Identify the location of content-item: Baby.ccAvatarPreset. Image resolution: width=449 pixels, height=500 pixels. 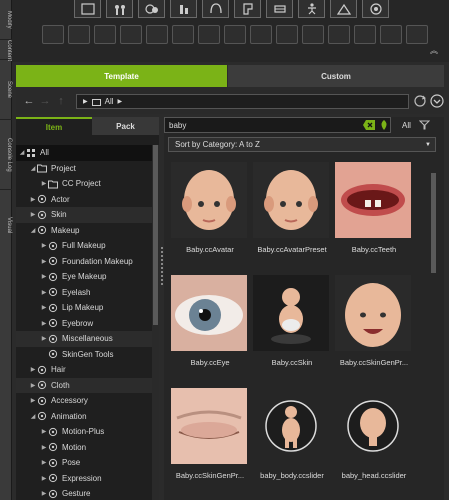
(293, 208).